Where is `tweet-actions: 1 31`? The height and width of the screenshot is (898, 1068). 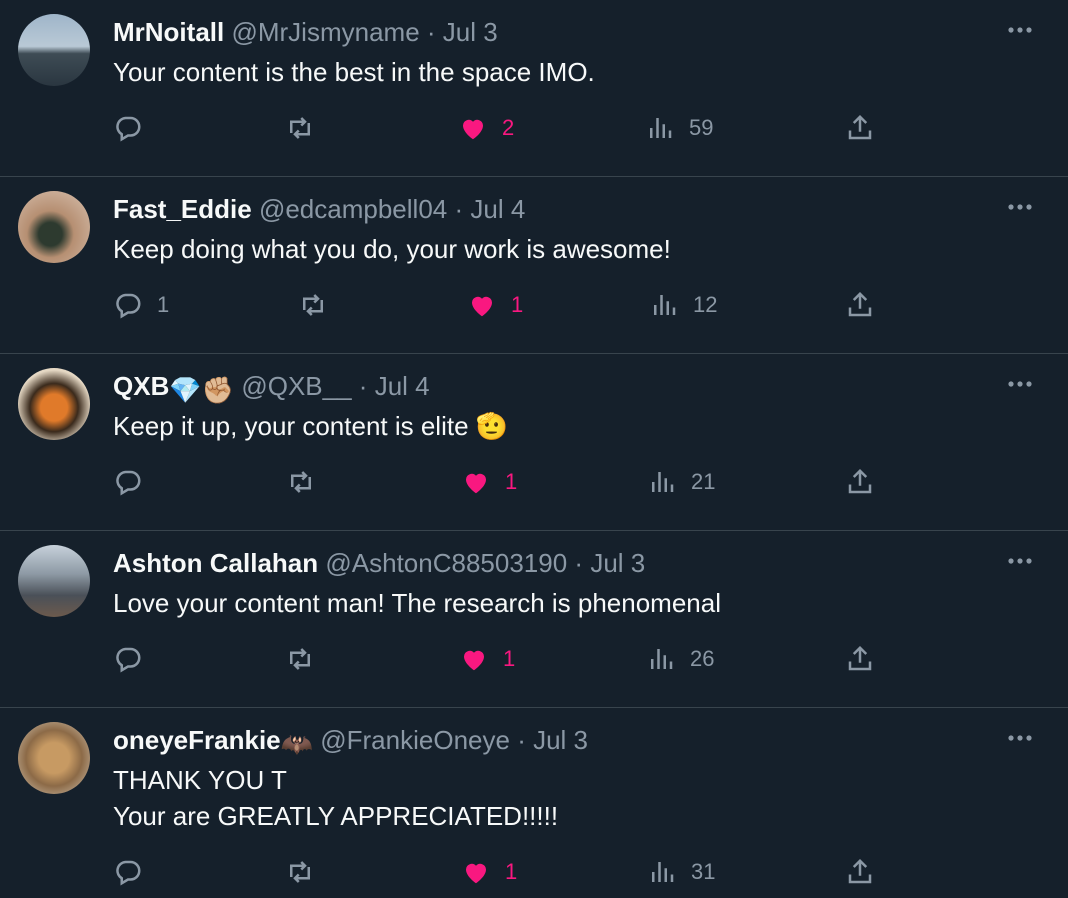 tweet-actions: 1 31 is located at coordinates (500, 872).